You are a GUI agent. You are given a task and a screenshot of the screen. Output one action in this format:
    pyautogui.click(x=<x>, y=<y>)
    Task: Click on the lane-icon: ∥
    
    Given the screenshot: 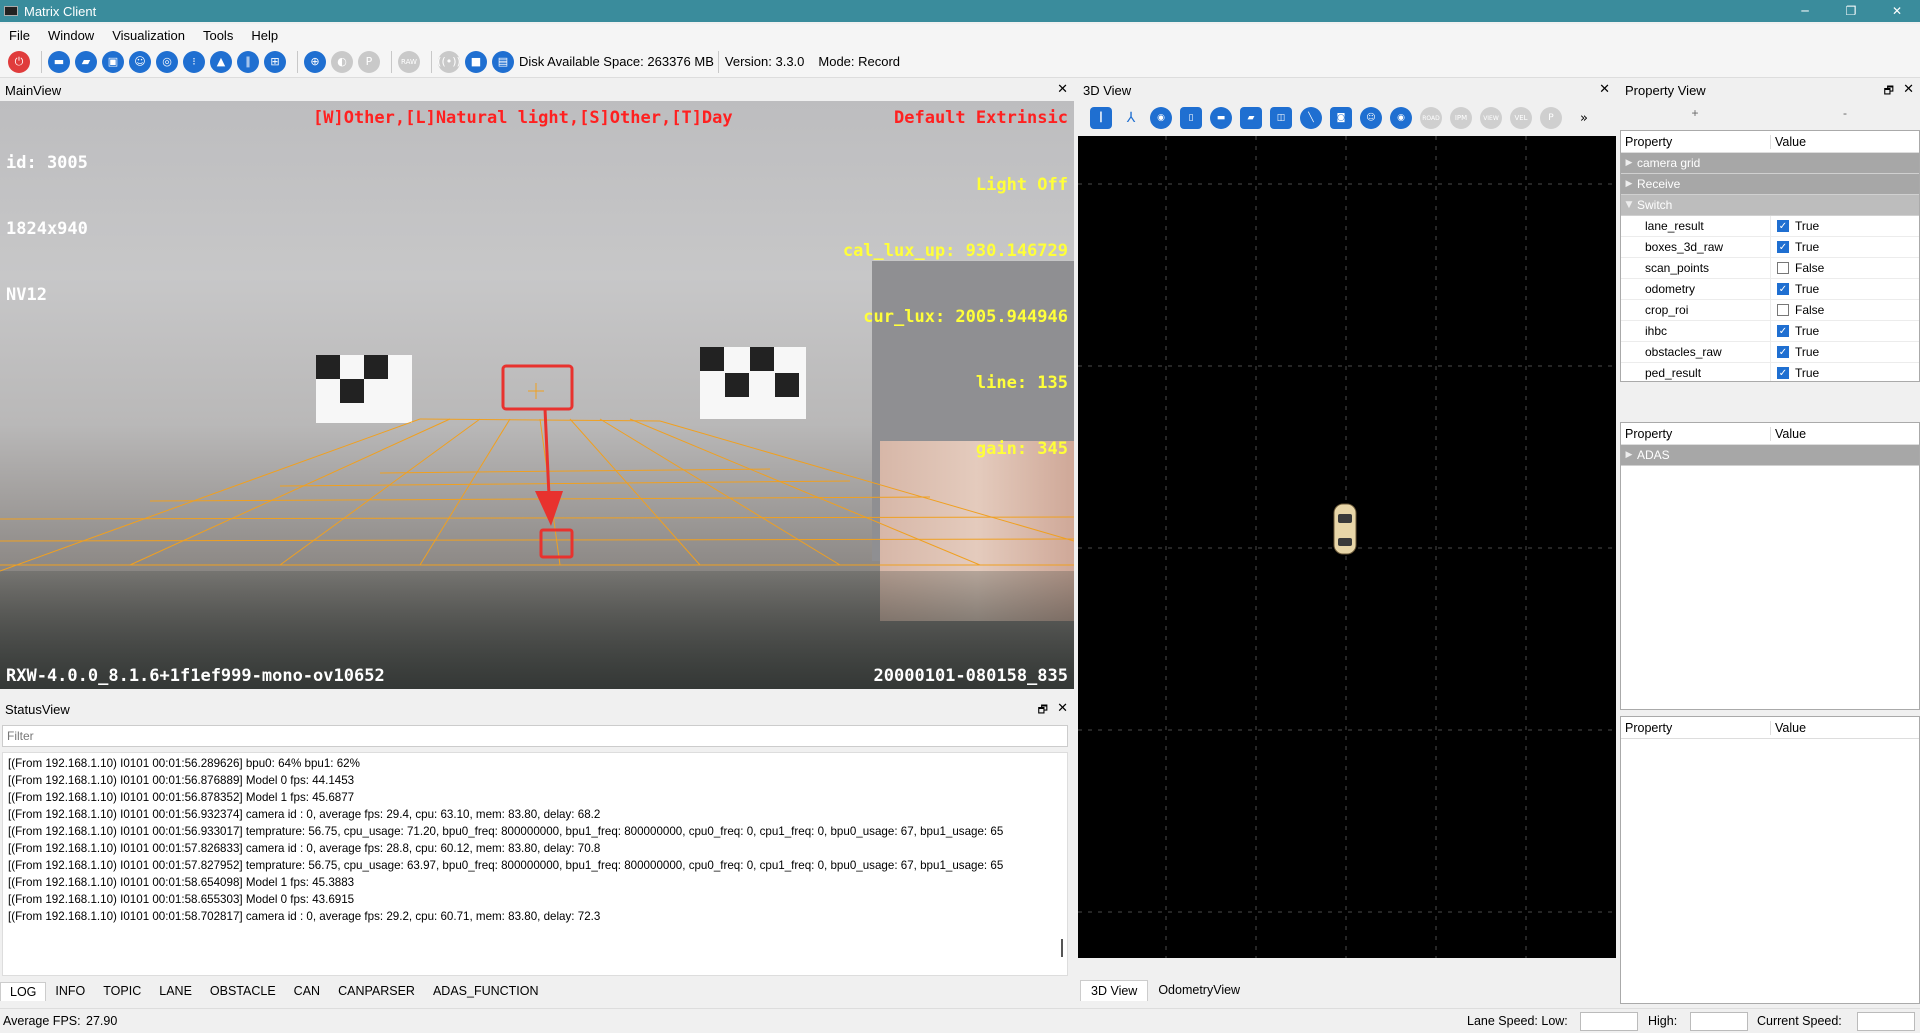 What is the action you would take?
    pyautogui.click(x=248, y=61)
    